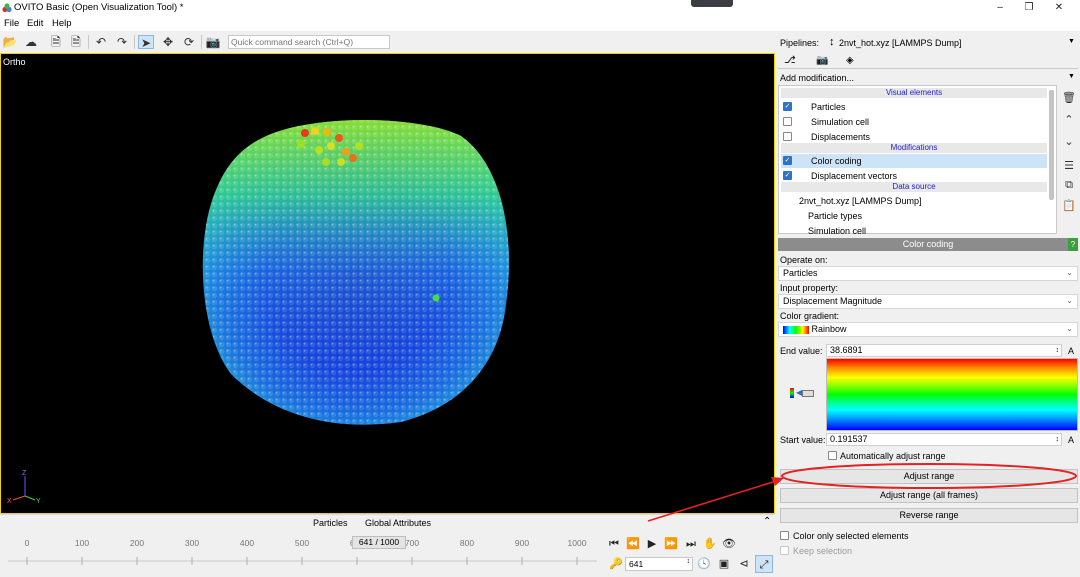 Image resolution: width=1080 pixels, height=577 pixels. Describe the element at coordinates (1051, 145) in the screenshot. I see `list-scrollbar` at that location.